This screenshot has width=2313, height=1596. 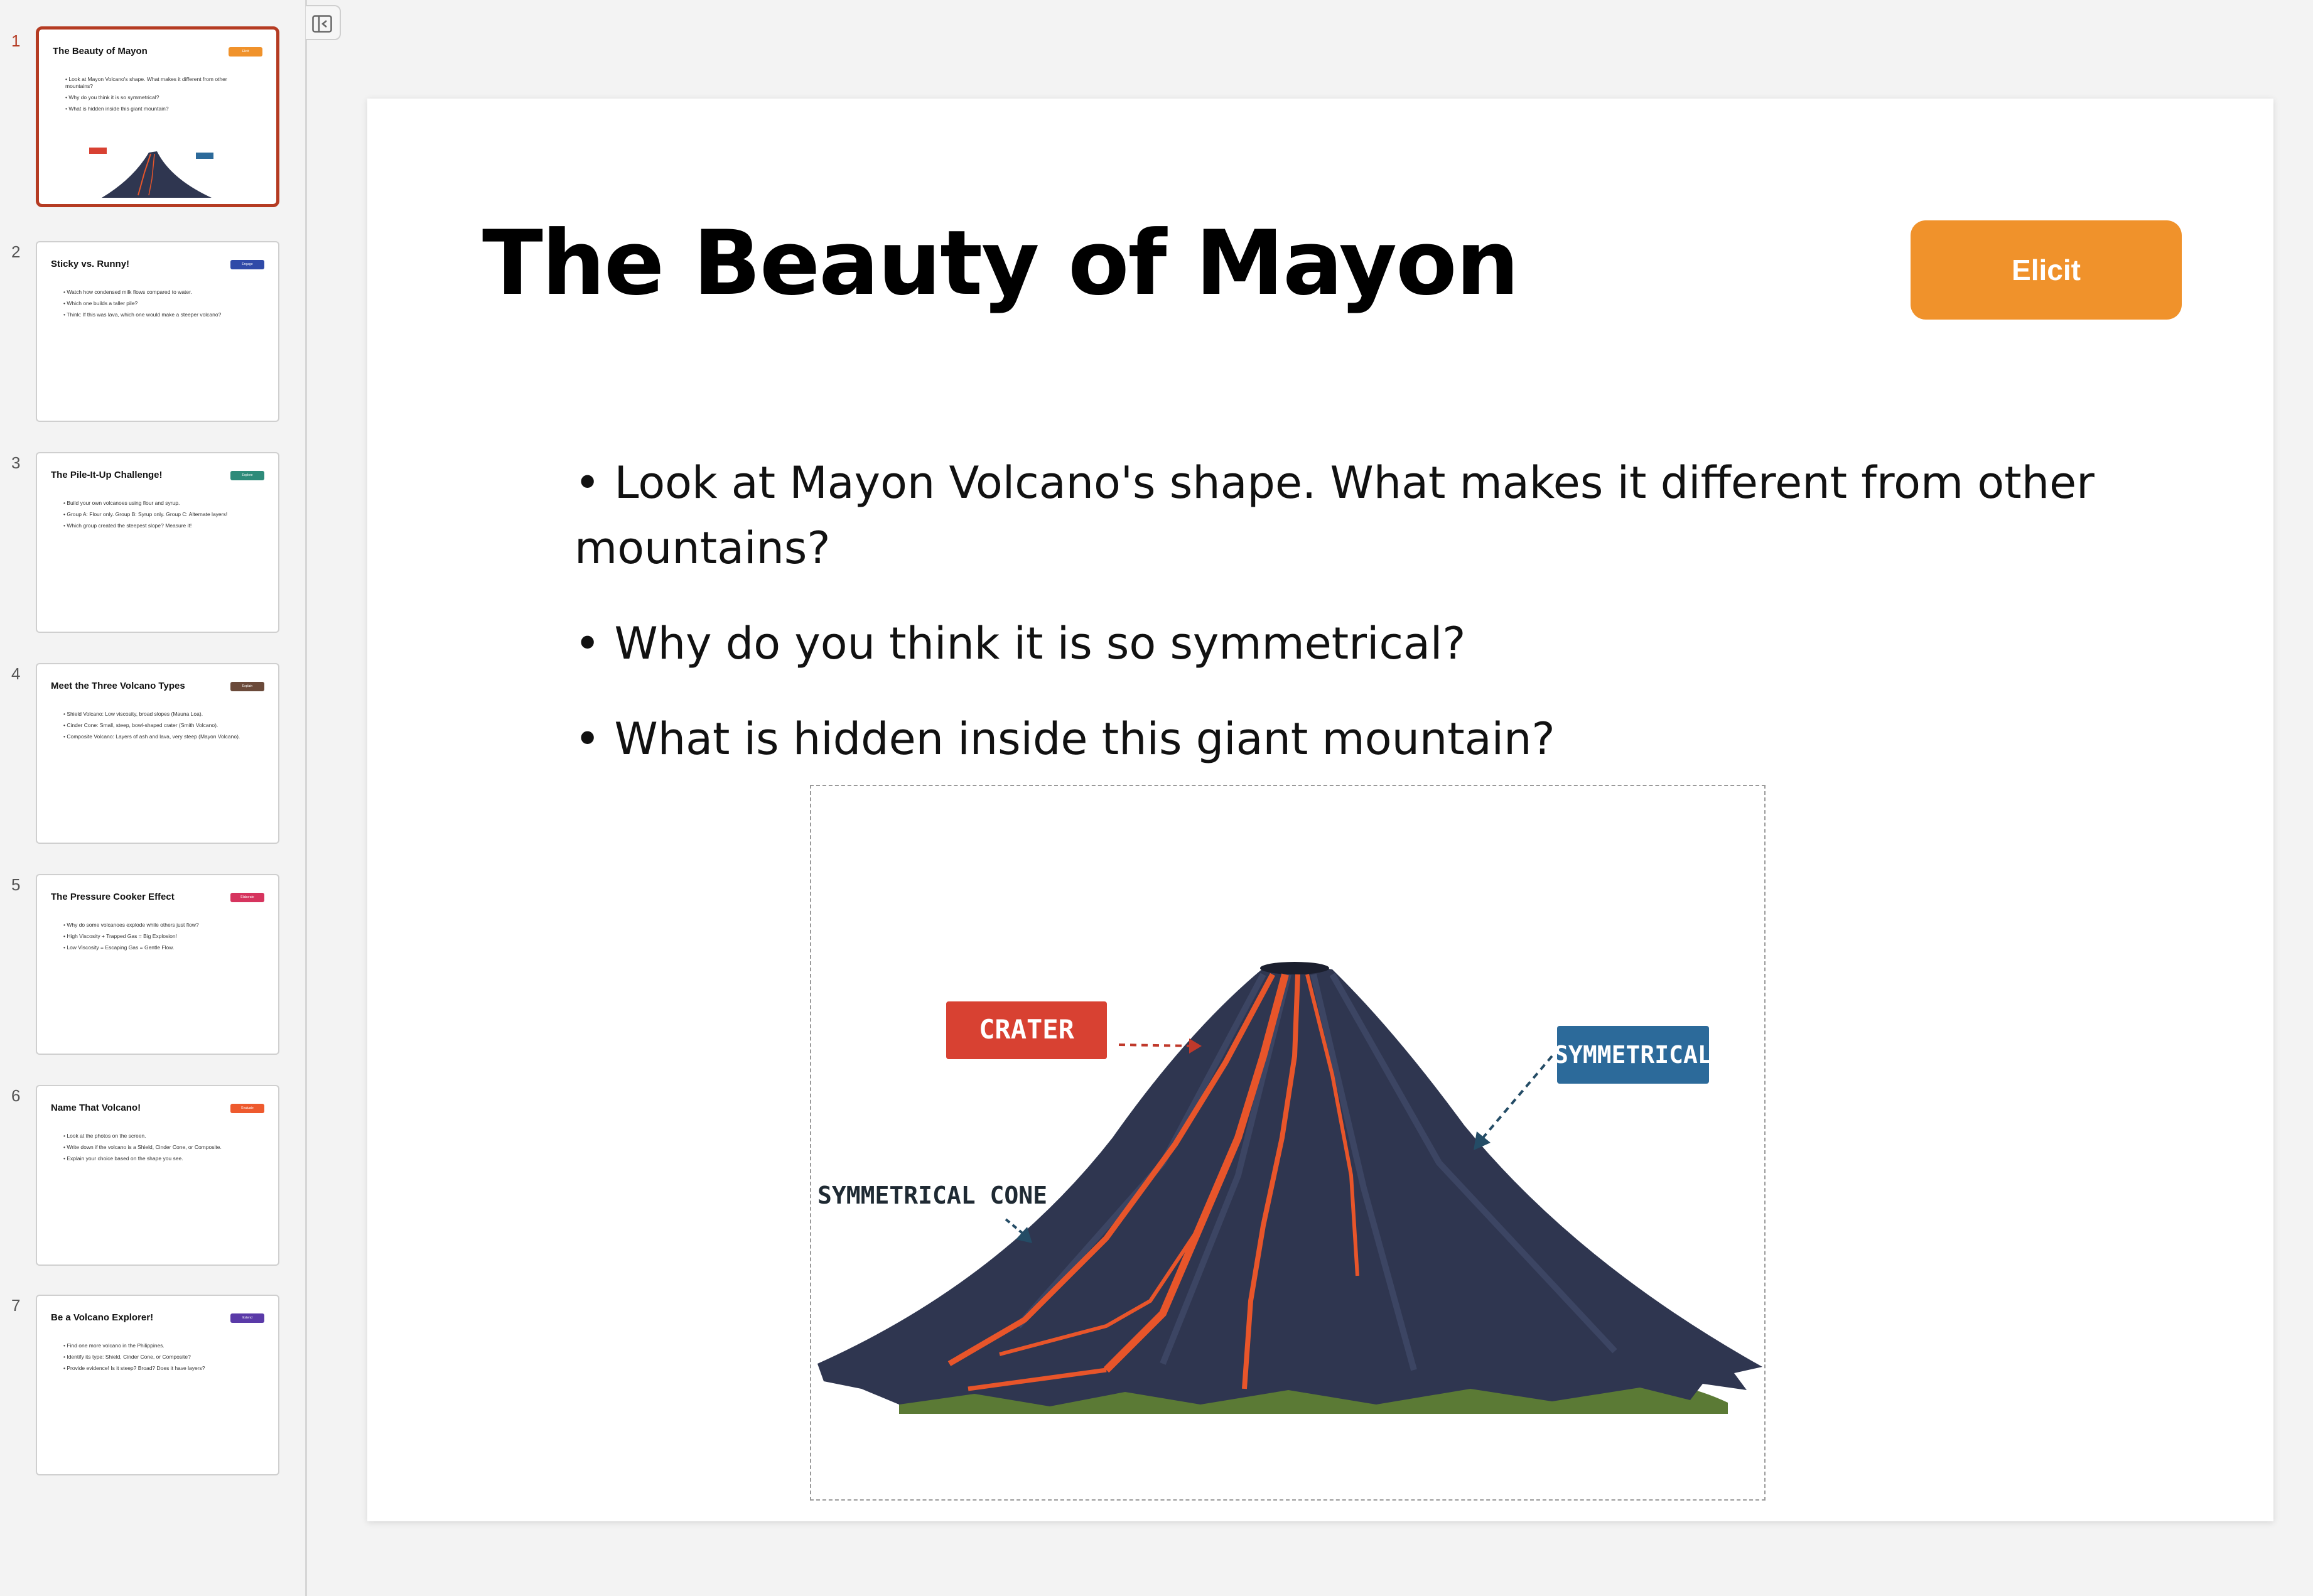 I want to click on thumbnail-title: The Pressure Cooker Effect, so click(x=113, y=897).